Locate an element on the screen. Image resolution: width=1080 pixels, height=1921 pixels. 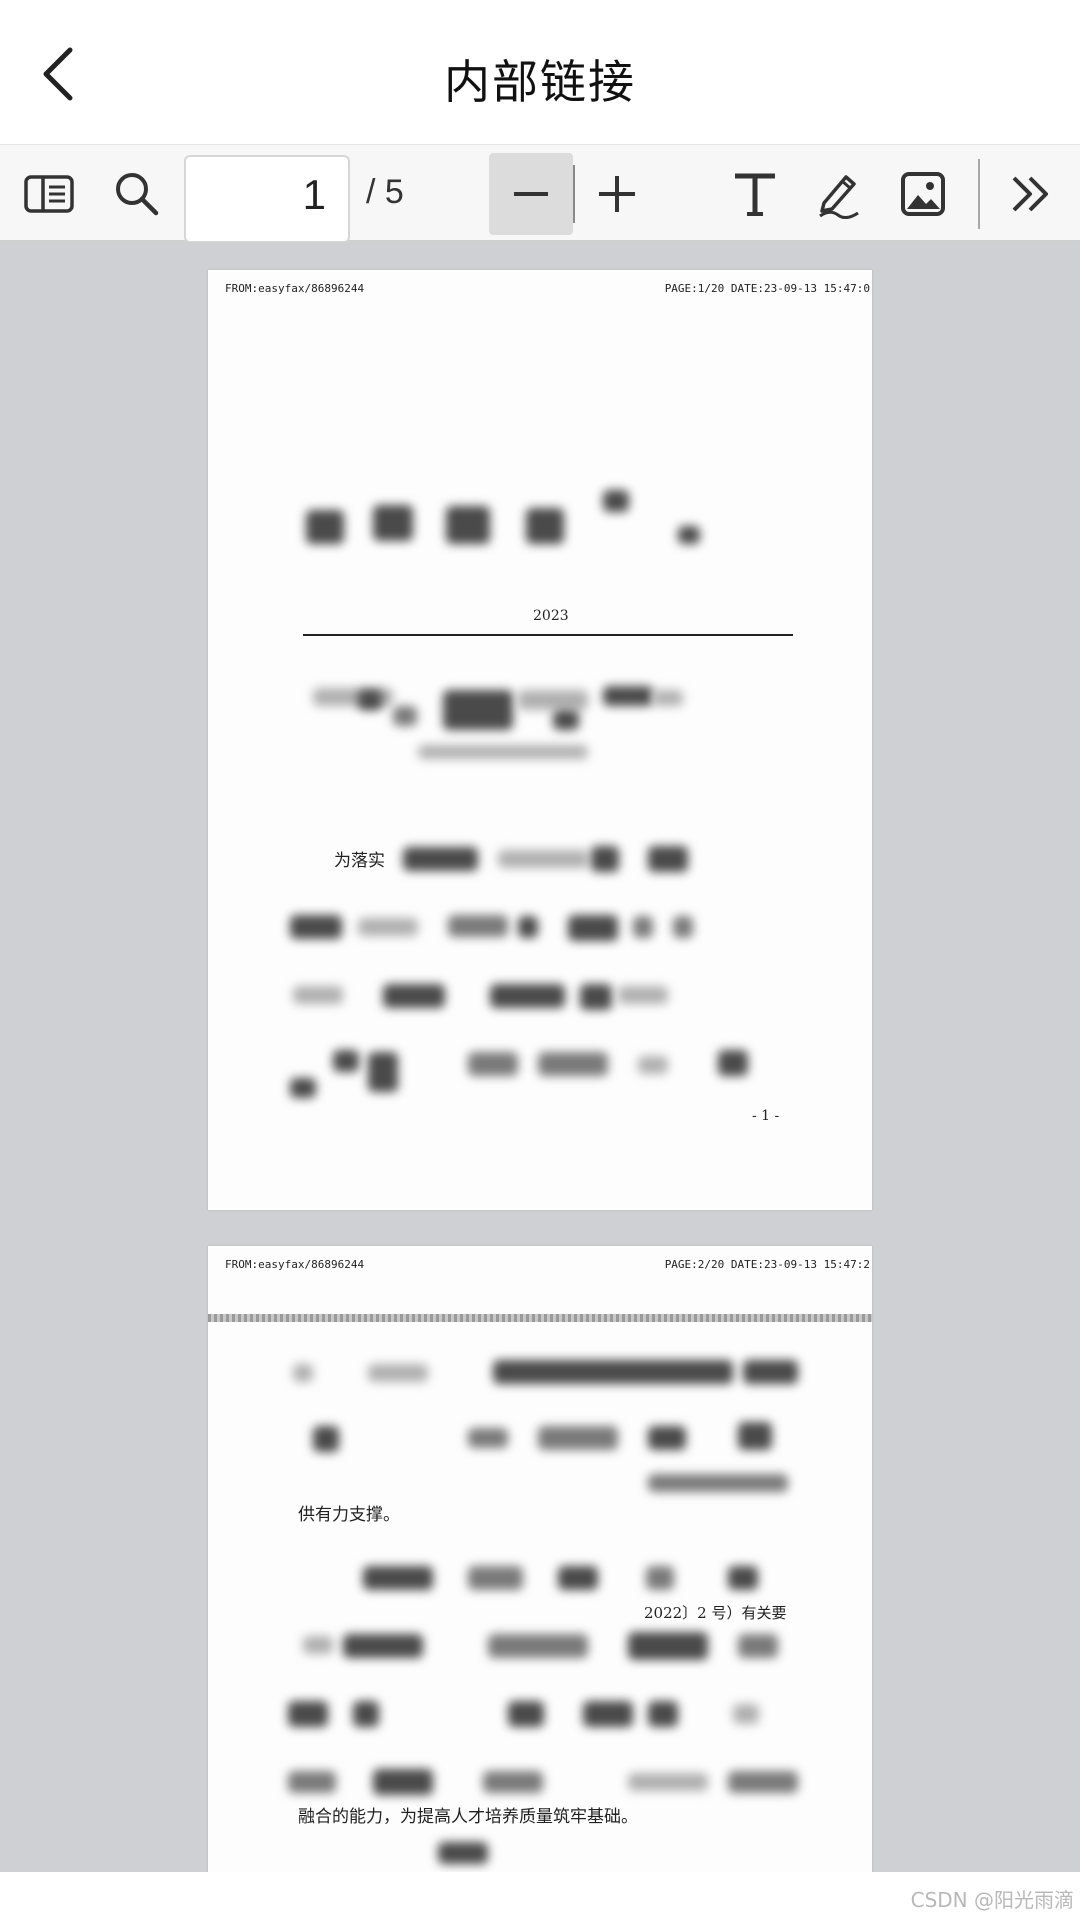
app-header: 内部链接 is located at coordinates (540, 72).